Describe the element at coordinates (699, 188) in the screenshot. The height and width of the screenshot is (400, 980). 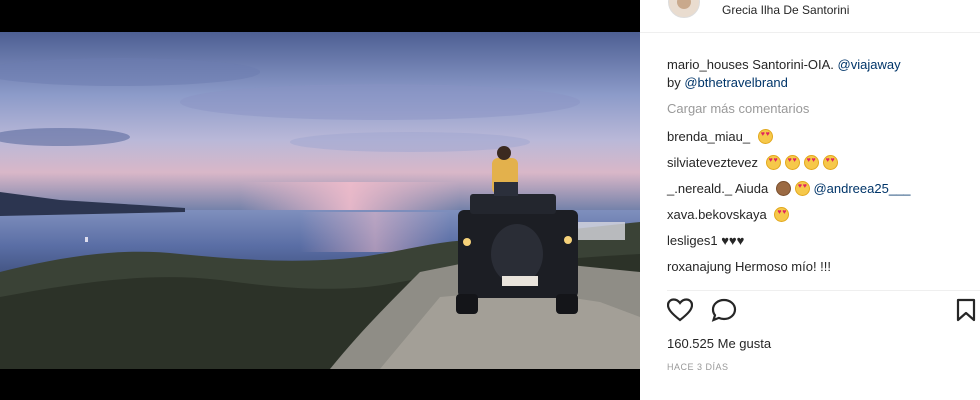
I see `comment-username: _.nereald._` at that location.